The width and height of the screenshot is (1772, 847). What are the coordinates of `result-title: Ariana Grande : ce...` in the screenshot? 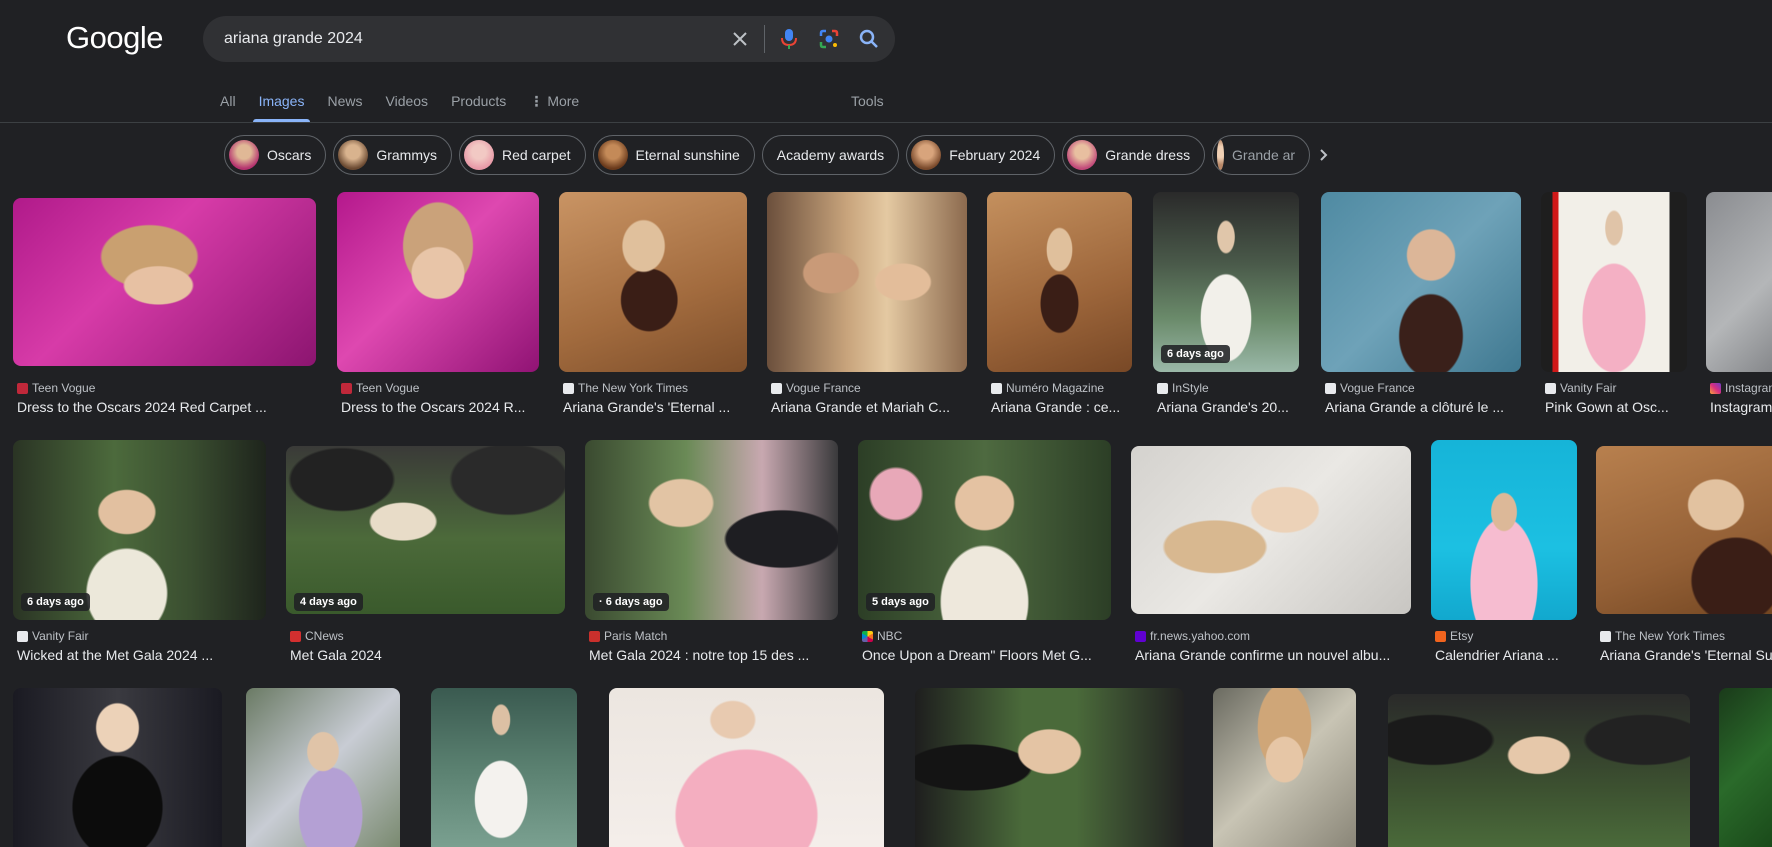 It's located at (1062, 407).